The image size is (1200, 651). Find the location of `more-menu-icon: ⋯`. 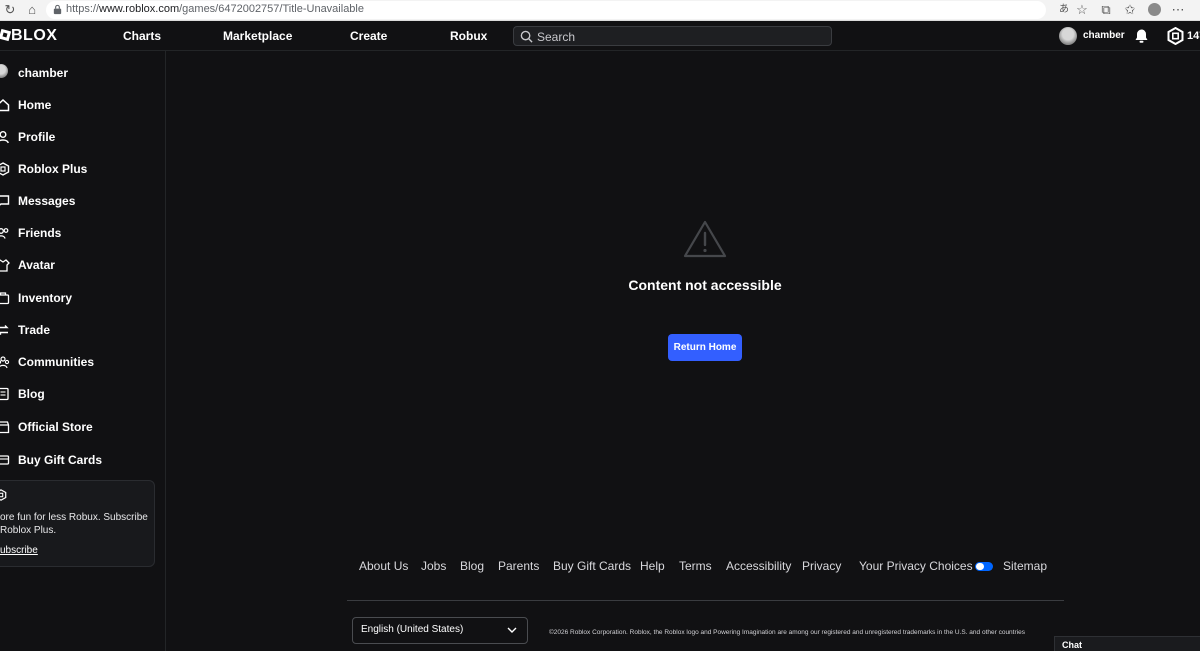

more-menu-icon: ⋯ is located at coordinates (1178, 10).